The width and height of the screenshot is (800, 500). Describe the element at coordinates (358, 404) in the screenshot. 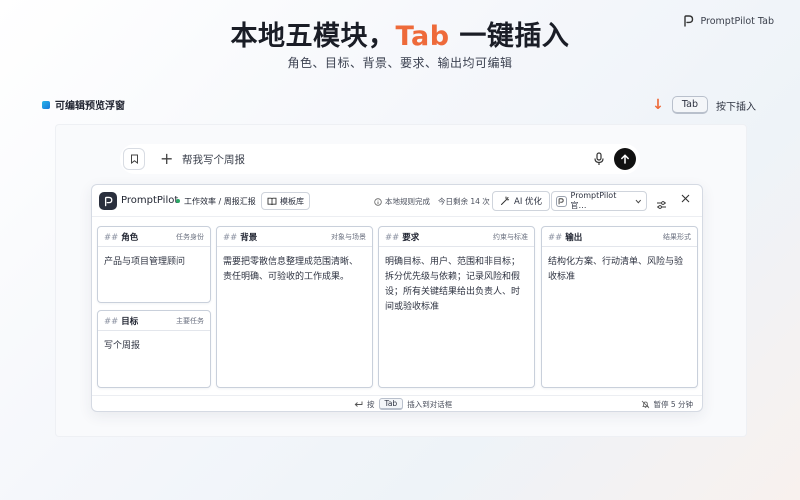

I see `enter-arrow-icon` at that location.